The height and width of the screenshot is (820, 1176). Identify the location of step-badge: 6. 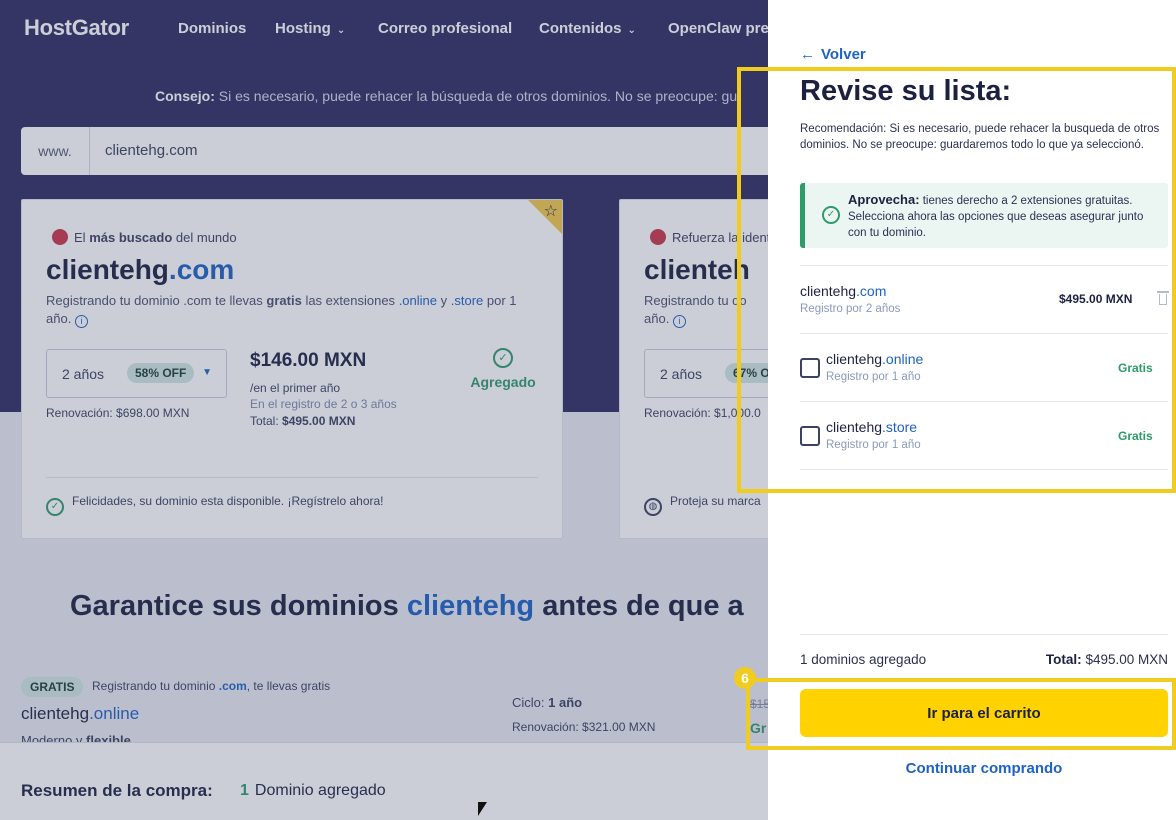
(745, 678).